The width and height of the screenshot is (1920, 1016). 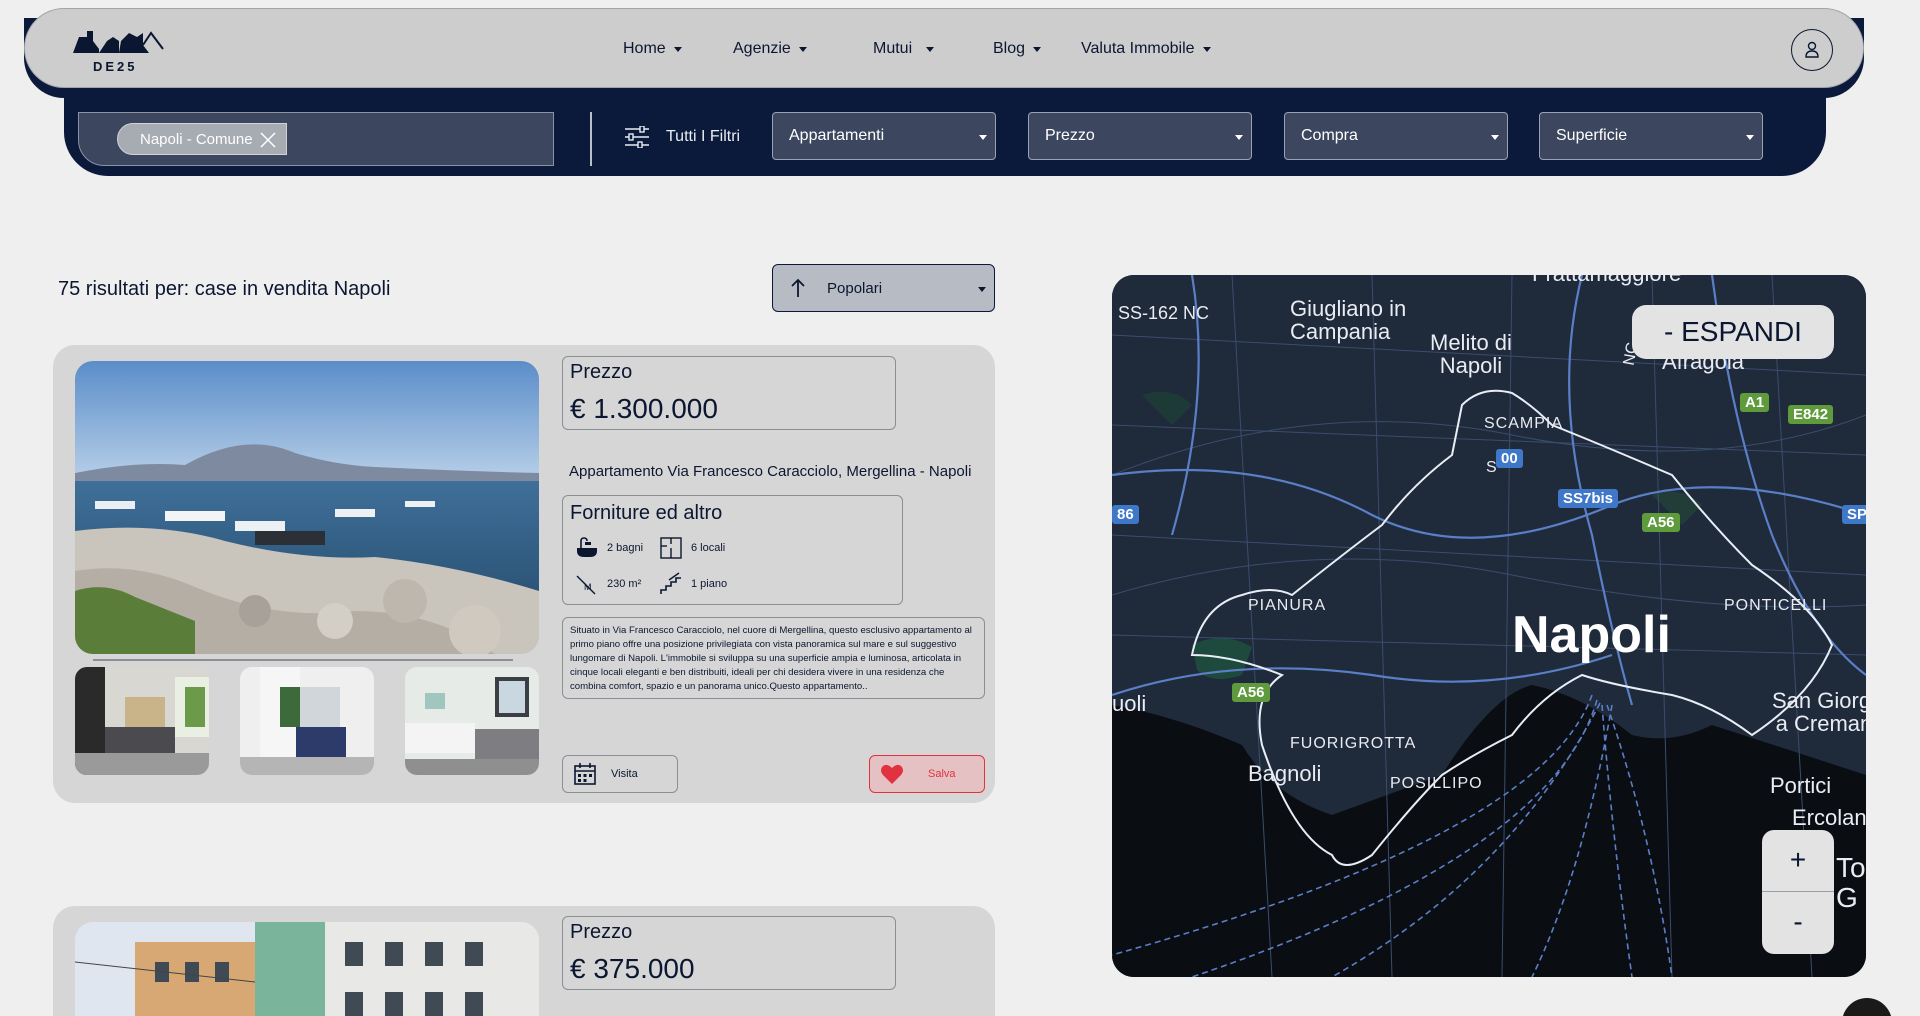 I want to click on map-label: To G, so click(x=1851, y=882).